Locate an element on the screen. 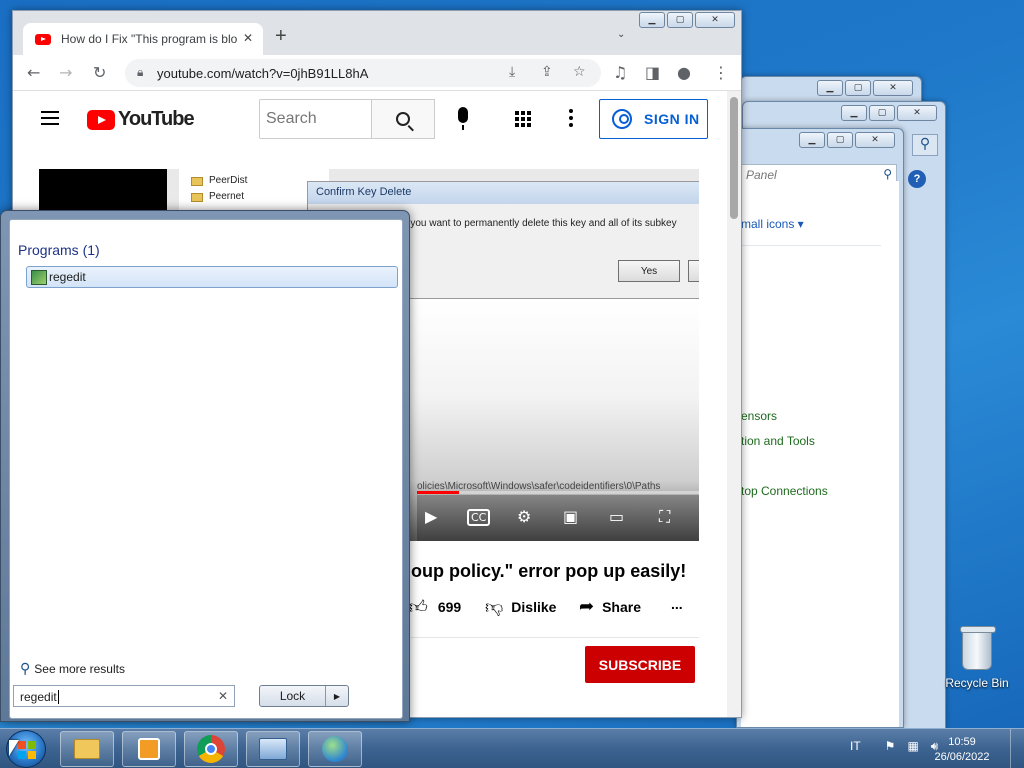  settings-gear-icon: ⚙ is located at coordinates (524, 516).